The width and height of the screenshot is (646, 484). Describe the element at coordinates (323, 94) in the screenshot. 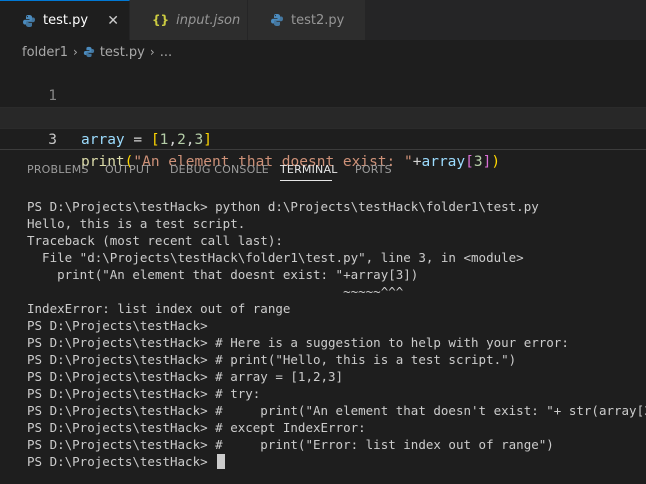

I see `code-line-1: 1 print("Hello, this is a test script.")` at that location.